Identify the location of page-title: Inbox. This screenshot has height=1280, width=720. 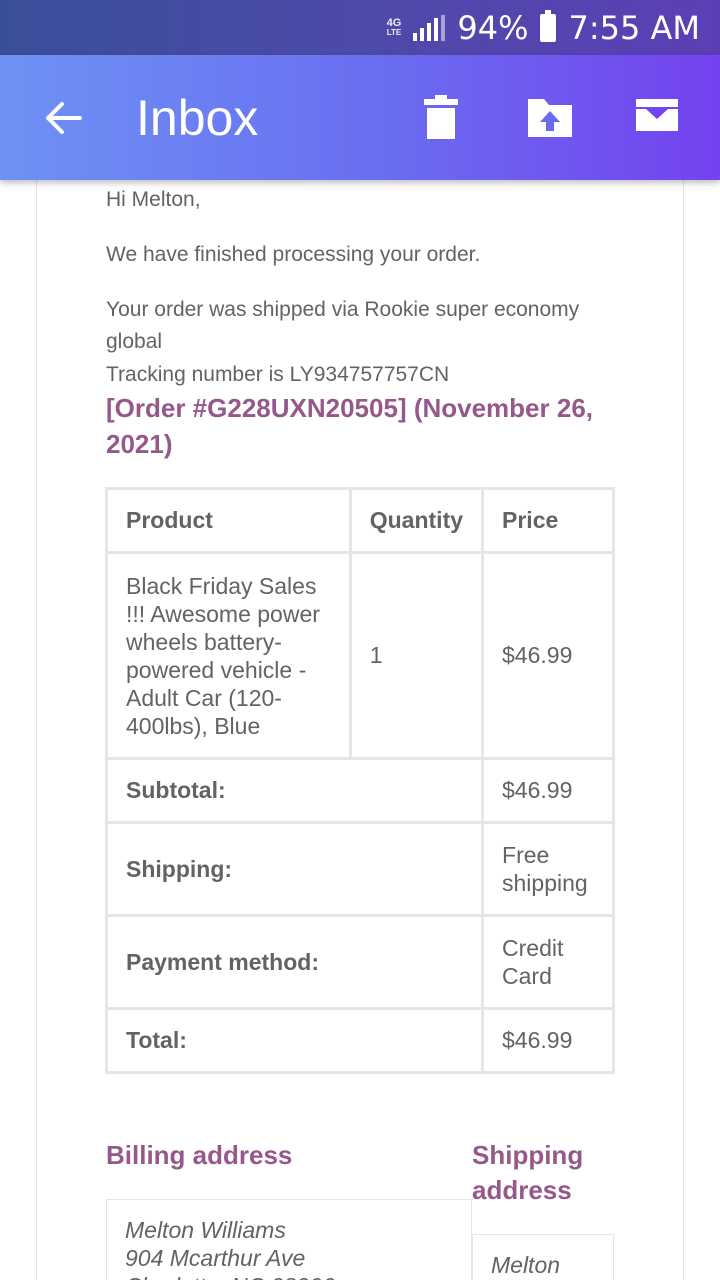
(197, 118).